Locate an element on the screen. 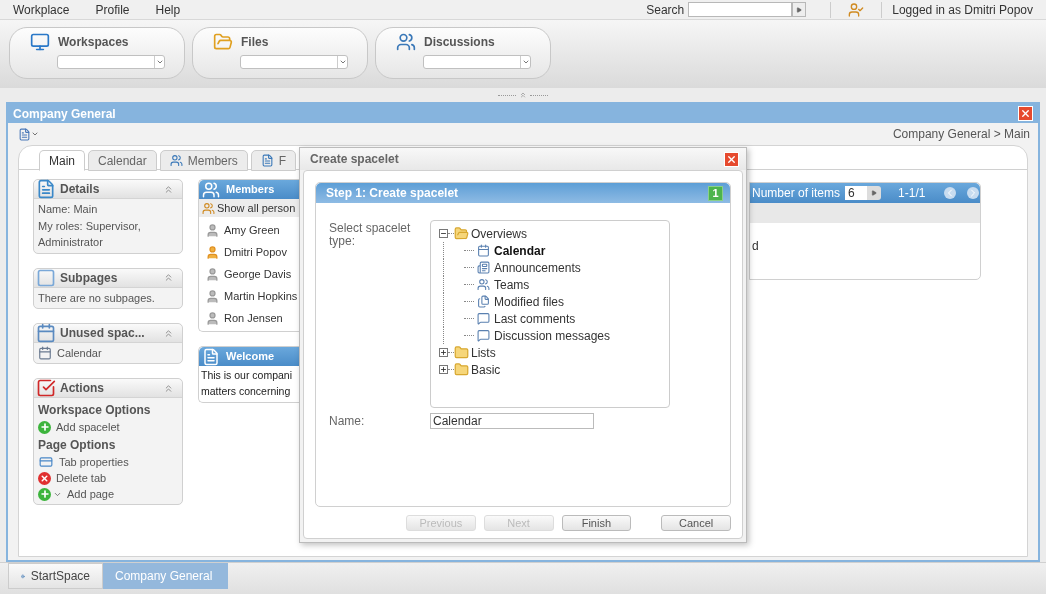  tree-item: Discussion messages is located at coordinates (552, 335).